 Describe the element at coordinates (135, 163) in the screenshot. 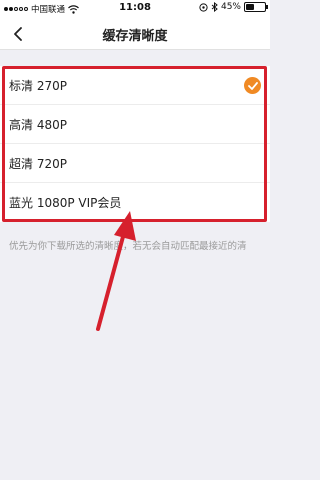

I see `option-720p: 超清 720P` at that location.